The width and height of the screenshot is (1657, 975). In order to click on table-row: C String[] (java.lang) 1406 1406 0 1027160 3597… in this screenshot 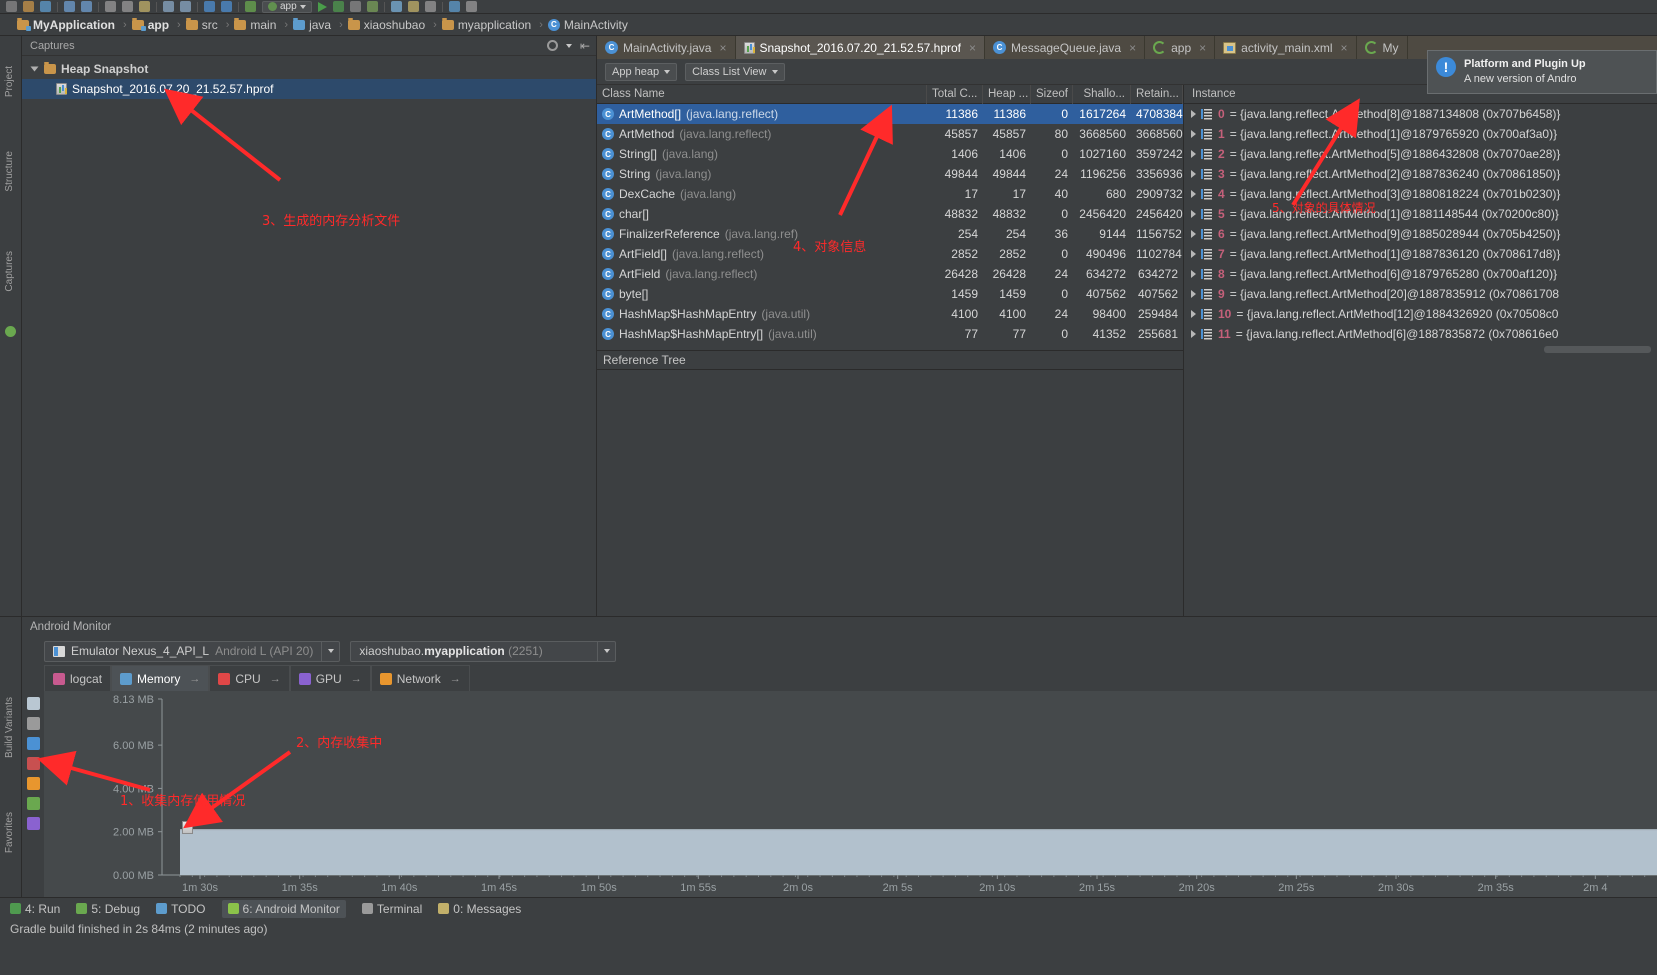, I will do `click(890, 154)`.